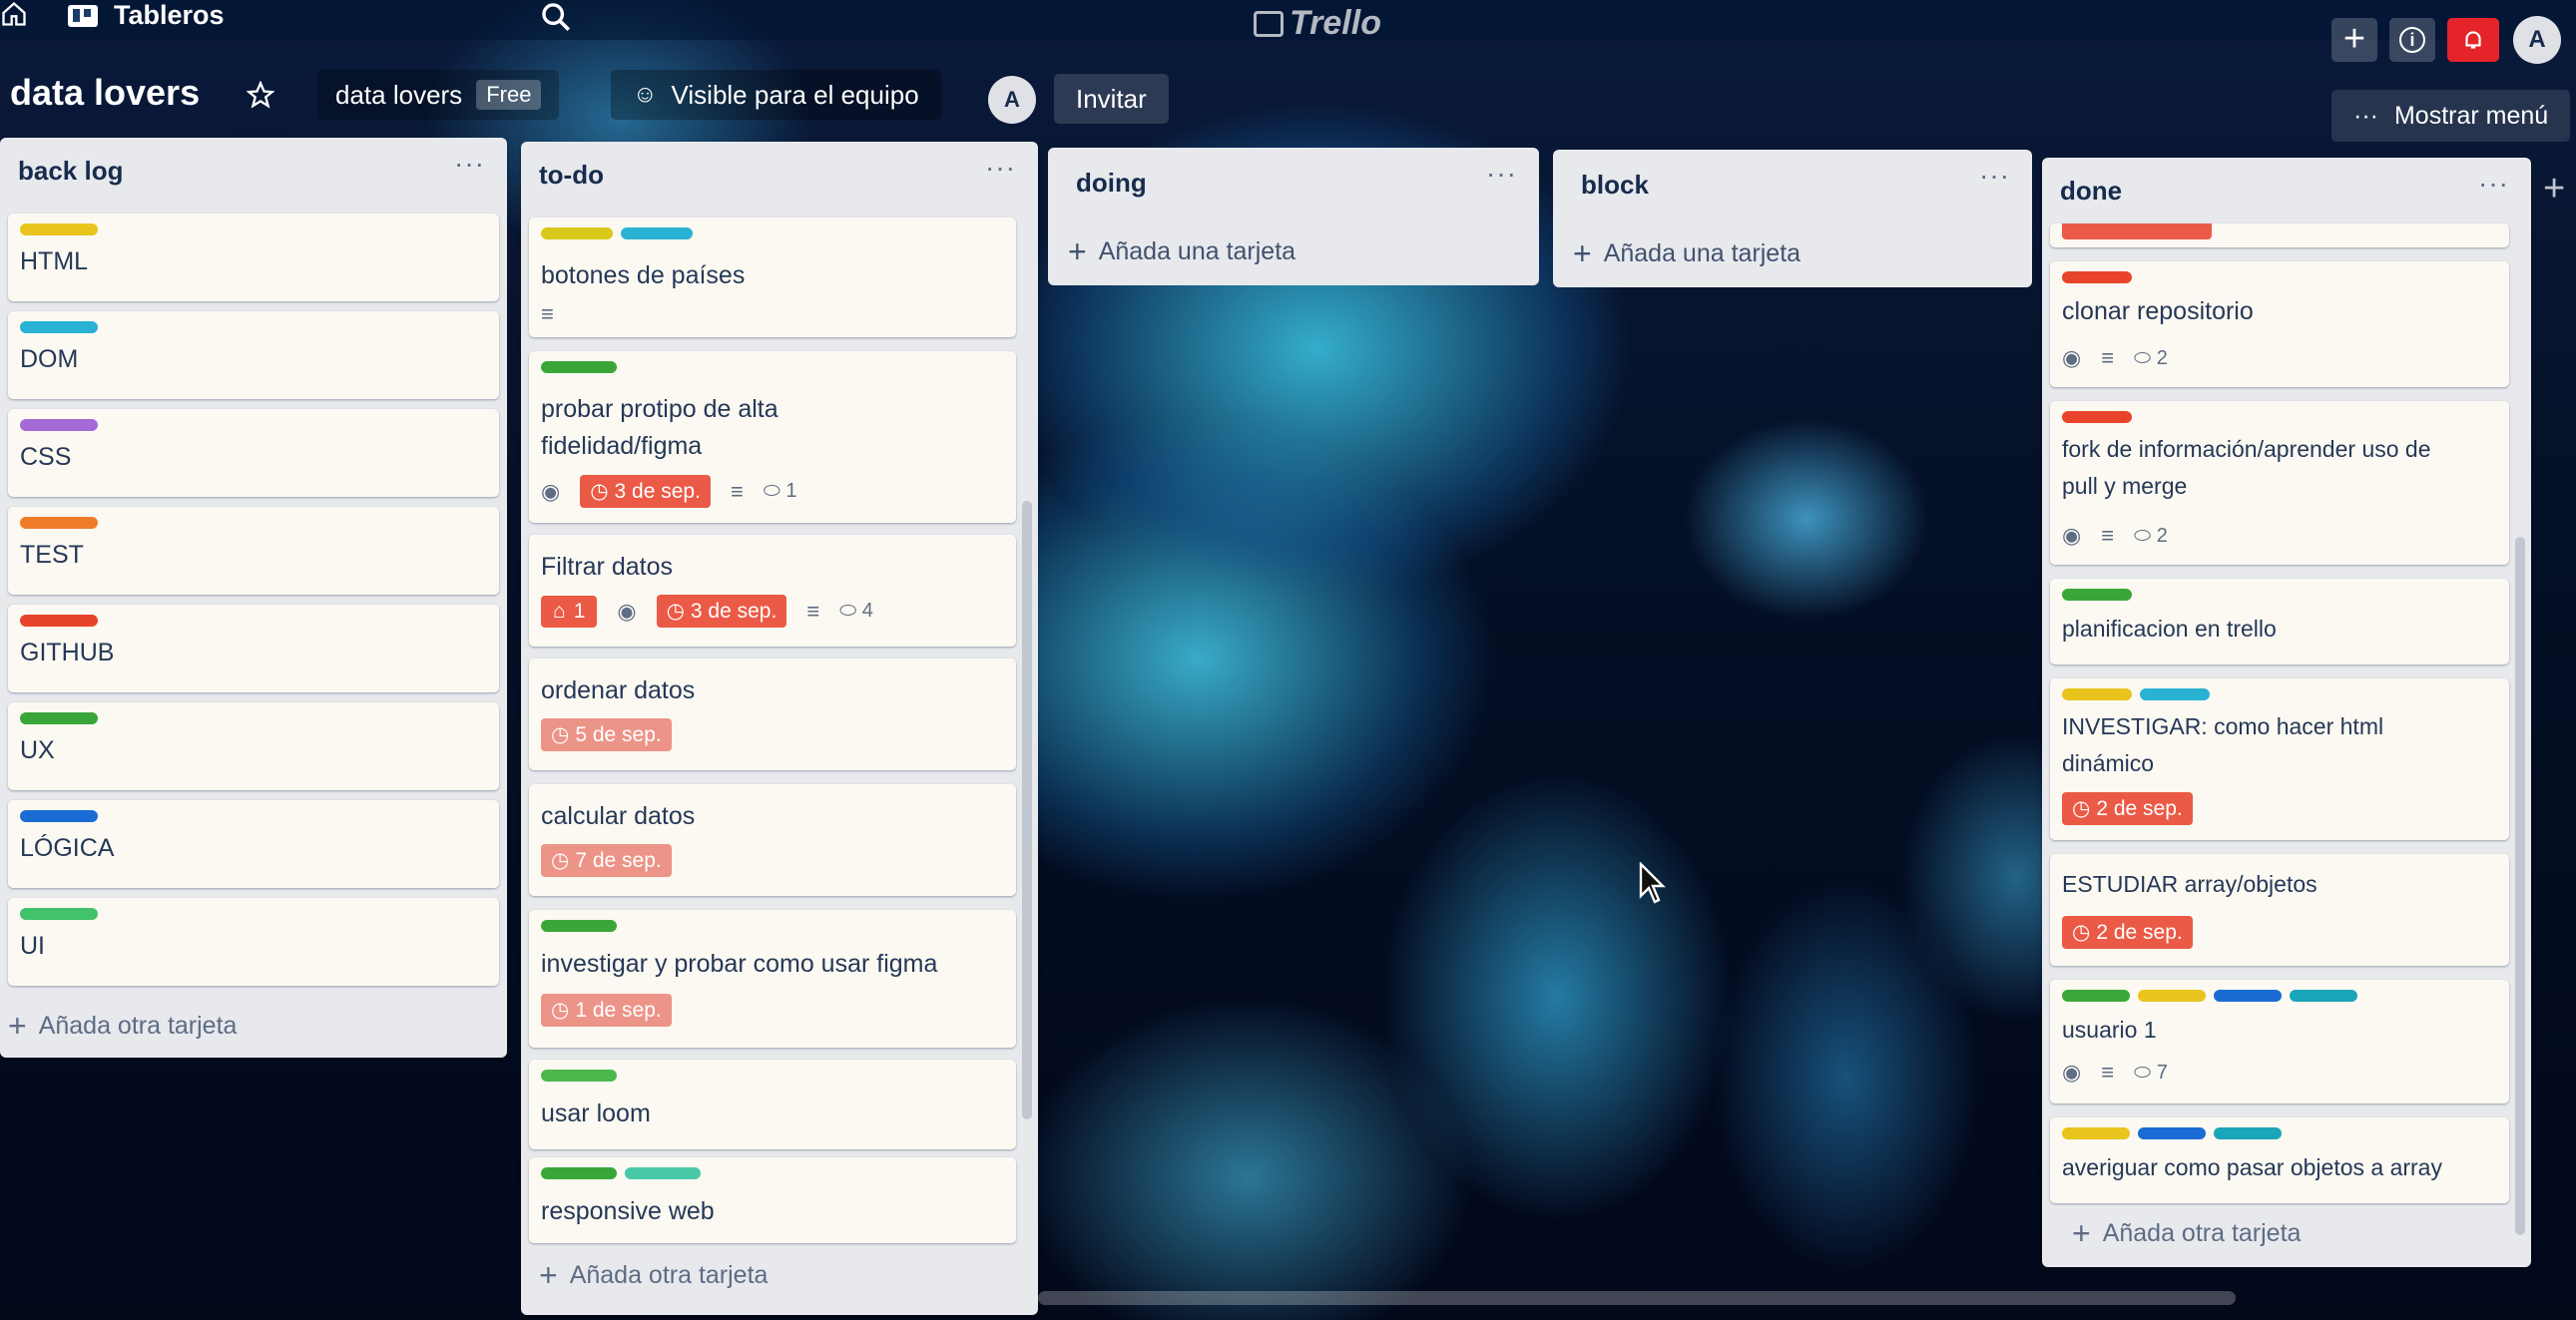  What do you see at coordinates (2279, 1160) in the screenshot?
I see `card: averiguar como pasar objetos a array` at bounding box center [2279, 1160].